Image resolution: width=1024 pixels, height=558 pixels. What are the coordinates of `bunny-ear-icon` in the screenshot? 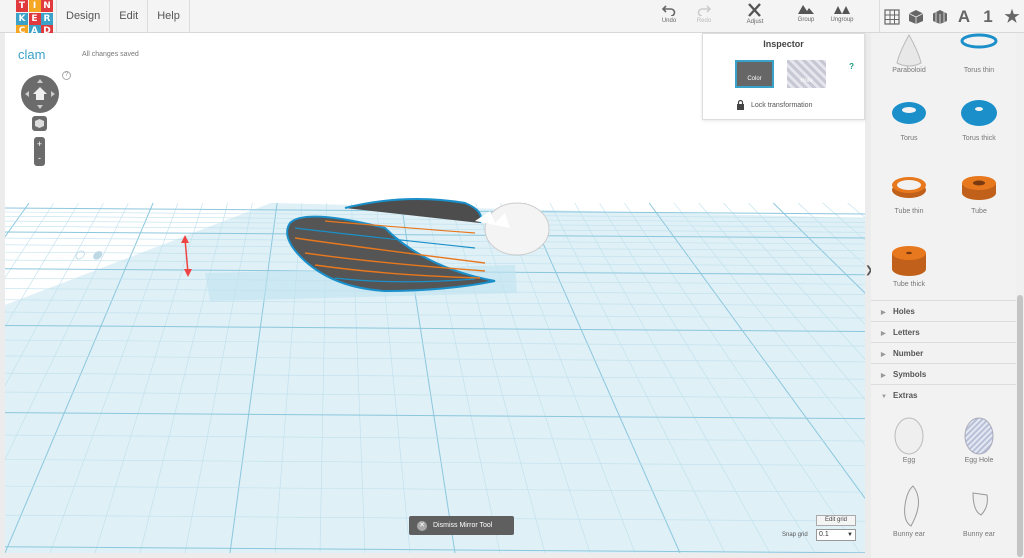 It's located at (911, 506).